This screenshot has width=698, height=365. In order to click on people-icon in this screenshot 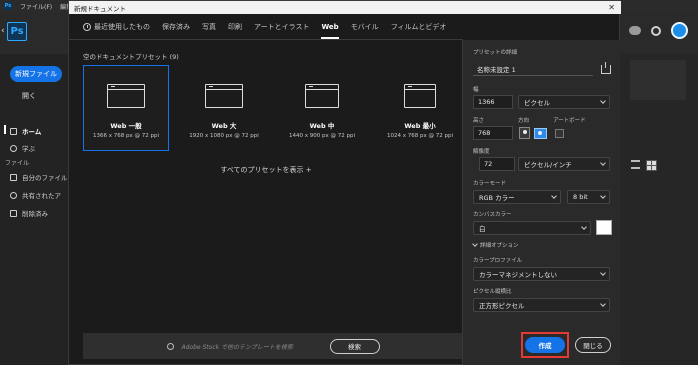, I will do `click(13, 195)`.